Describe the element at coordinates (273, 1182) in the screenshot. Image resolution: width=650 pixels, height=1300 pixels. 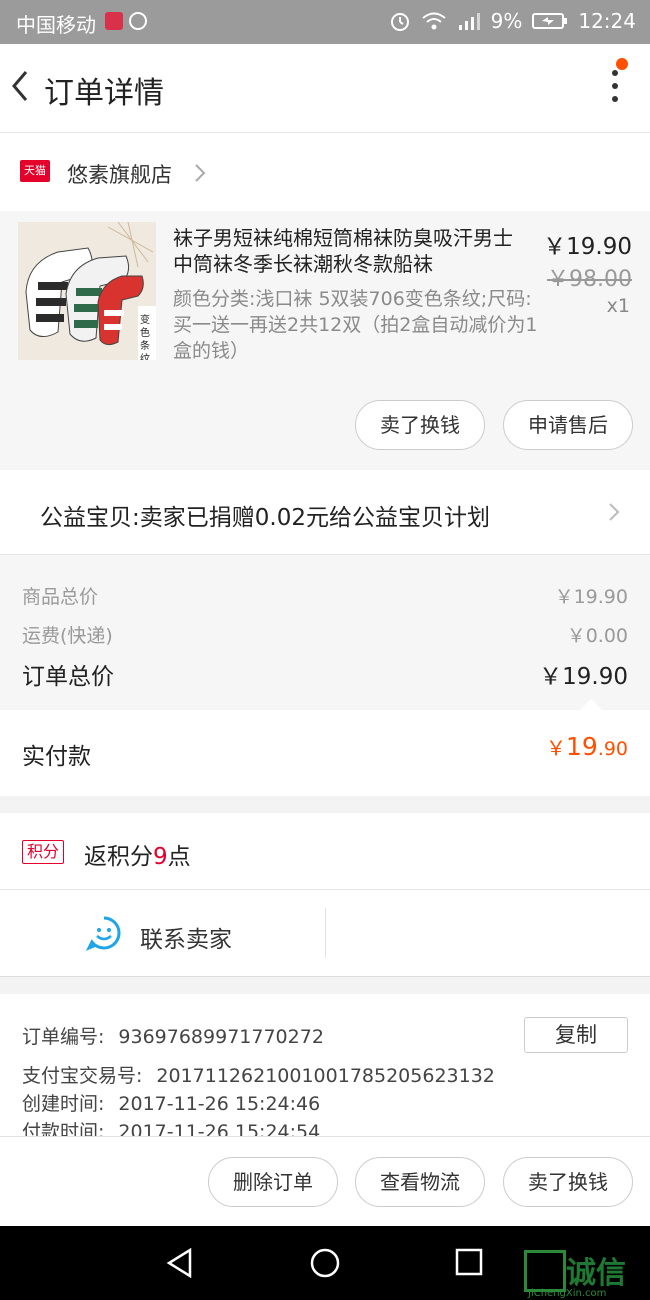
I see `delete-order-button: 删除订单` at that location.